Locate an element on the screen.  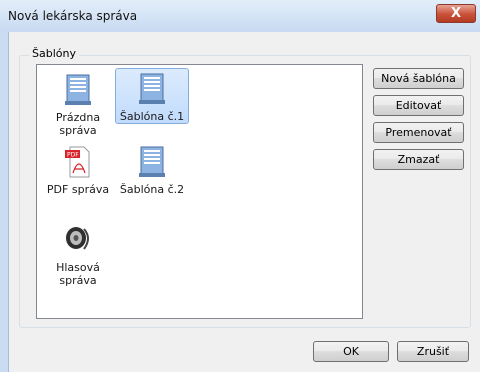
template-item-pdf: PDF PDF správa is located at coordinates (78, 170).